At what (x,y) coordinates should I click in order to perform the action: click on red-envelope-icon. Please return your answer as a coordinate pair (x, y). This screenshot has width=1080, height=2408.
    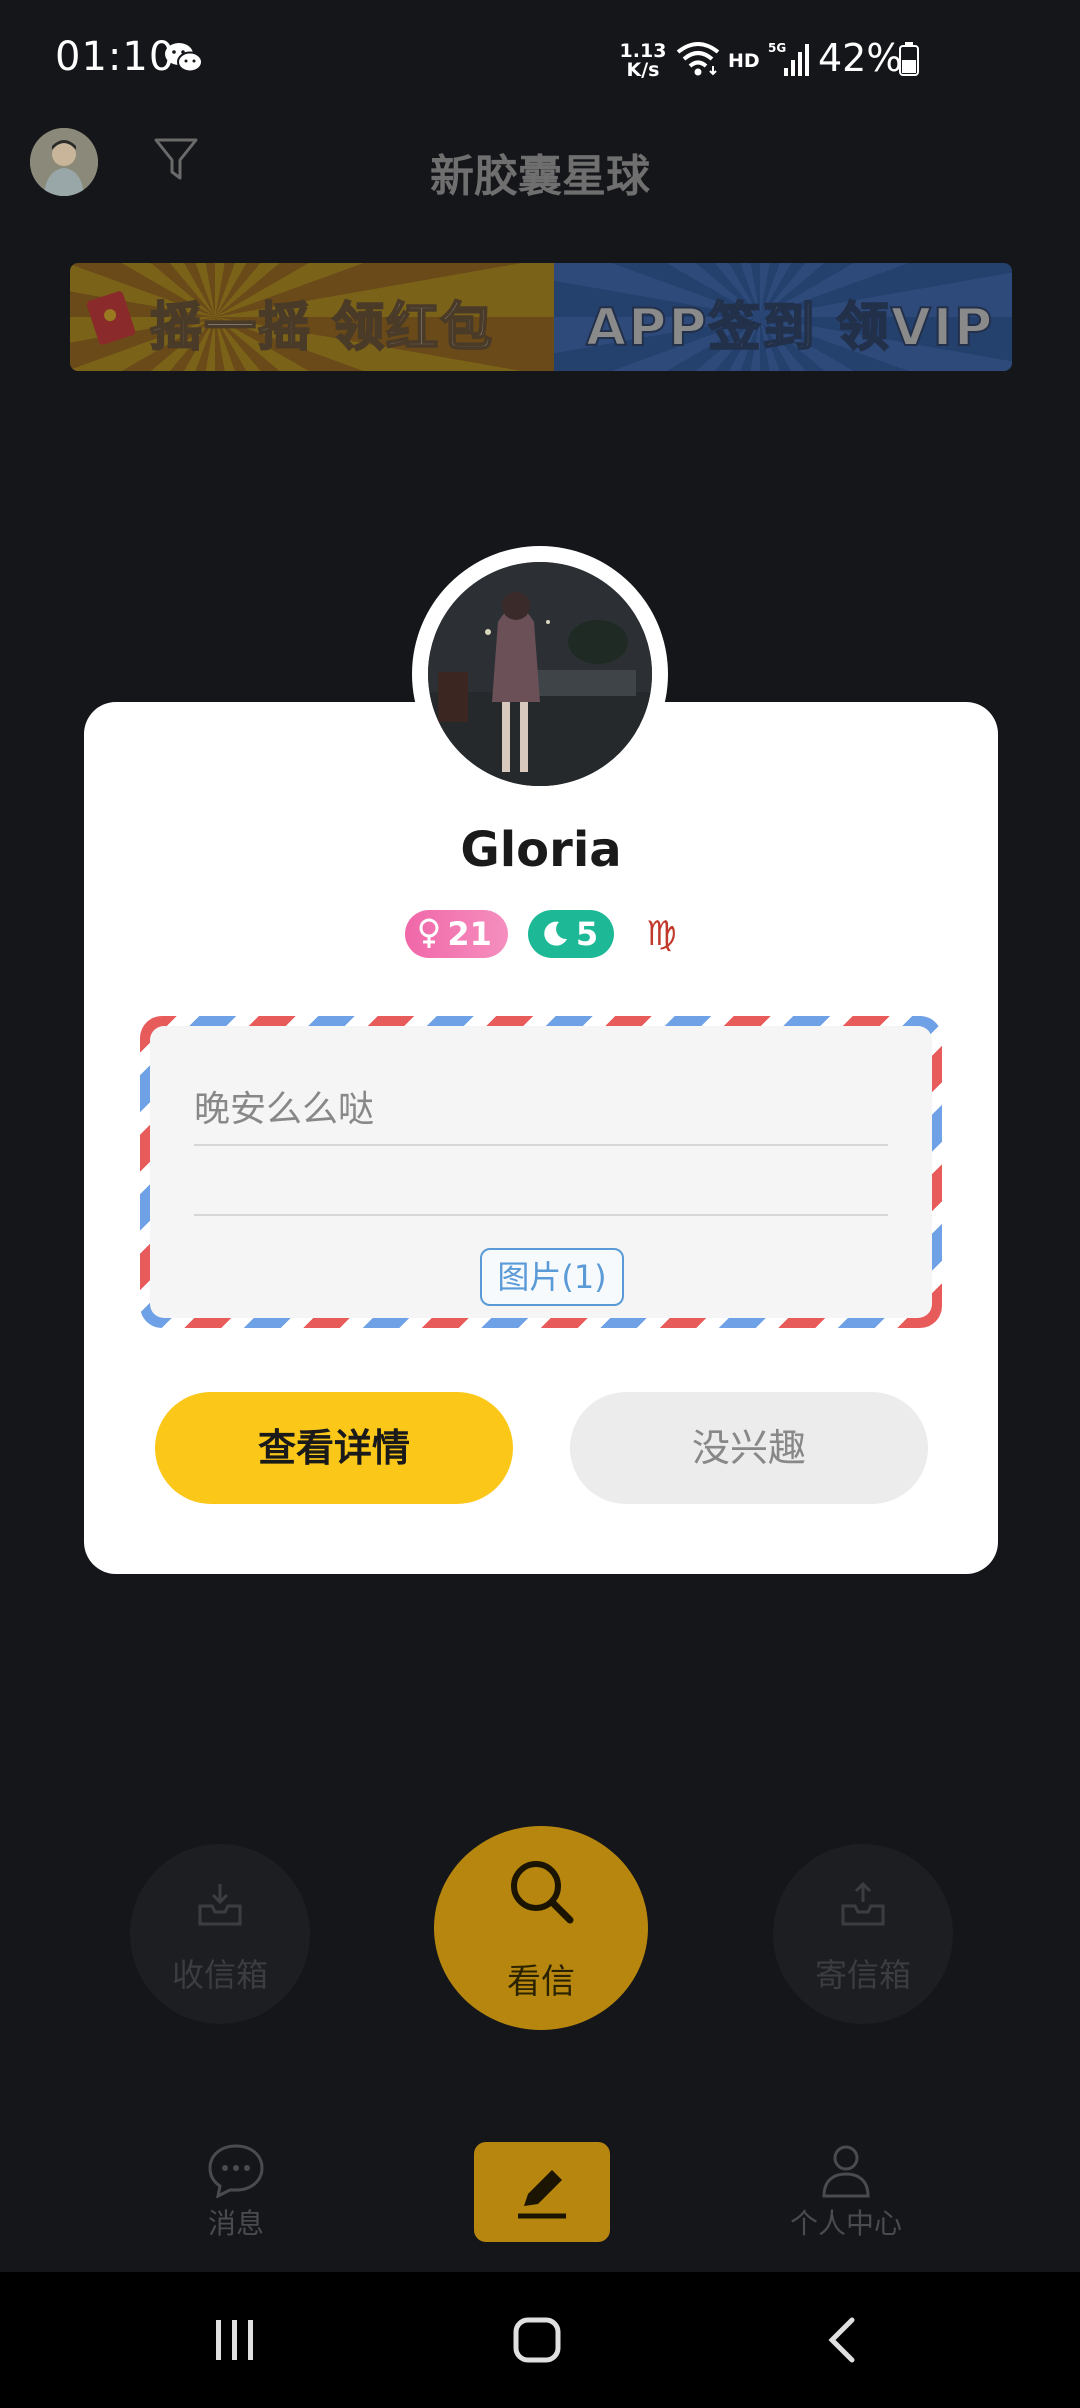
    Looking at the image, I should click on (111, 318).